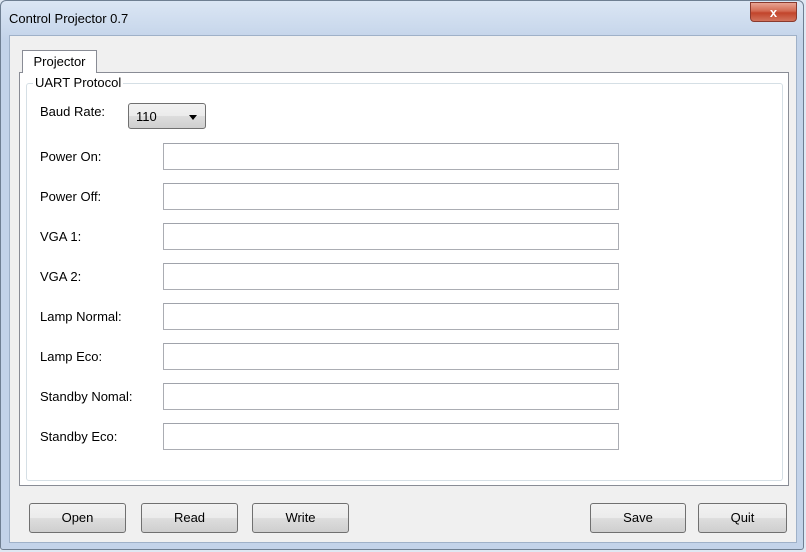 This screenshot has width=806, height=552. What do you see at coordinates (73, 111) in the screenshot?
I see `baud-rate-label: Baud Rate:` at bounding box center [73, 111].